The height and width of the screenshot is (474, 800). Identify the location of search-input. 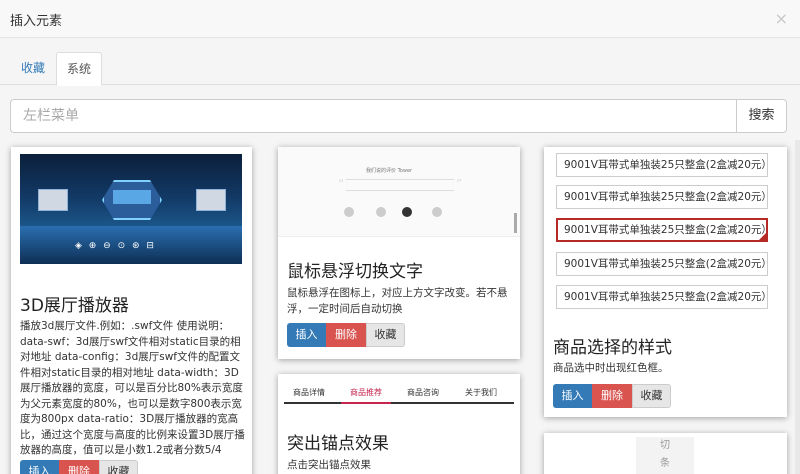
(373, 116).